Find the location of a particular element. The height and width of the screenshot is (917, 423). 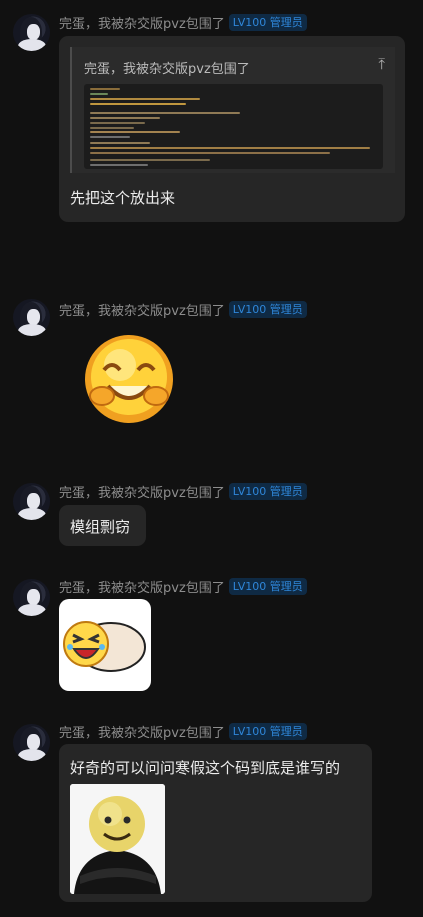

code-screenshot-thumbnail is located at coordinates (233, 126).